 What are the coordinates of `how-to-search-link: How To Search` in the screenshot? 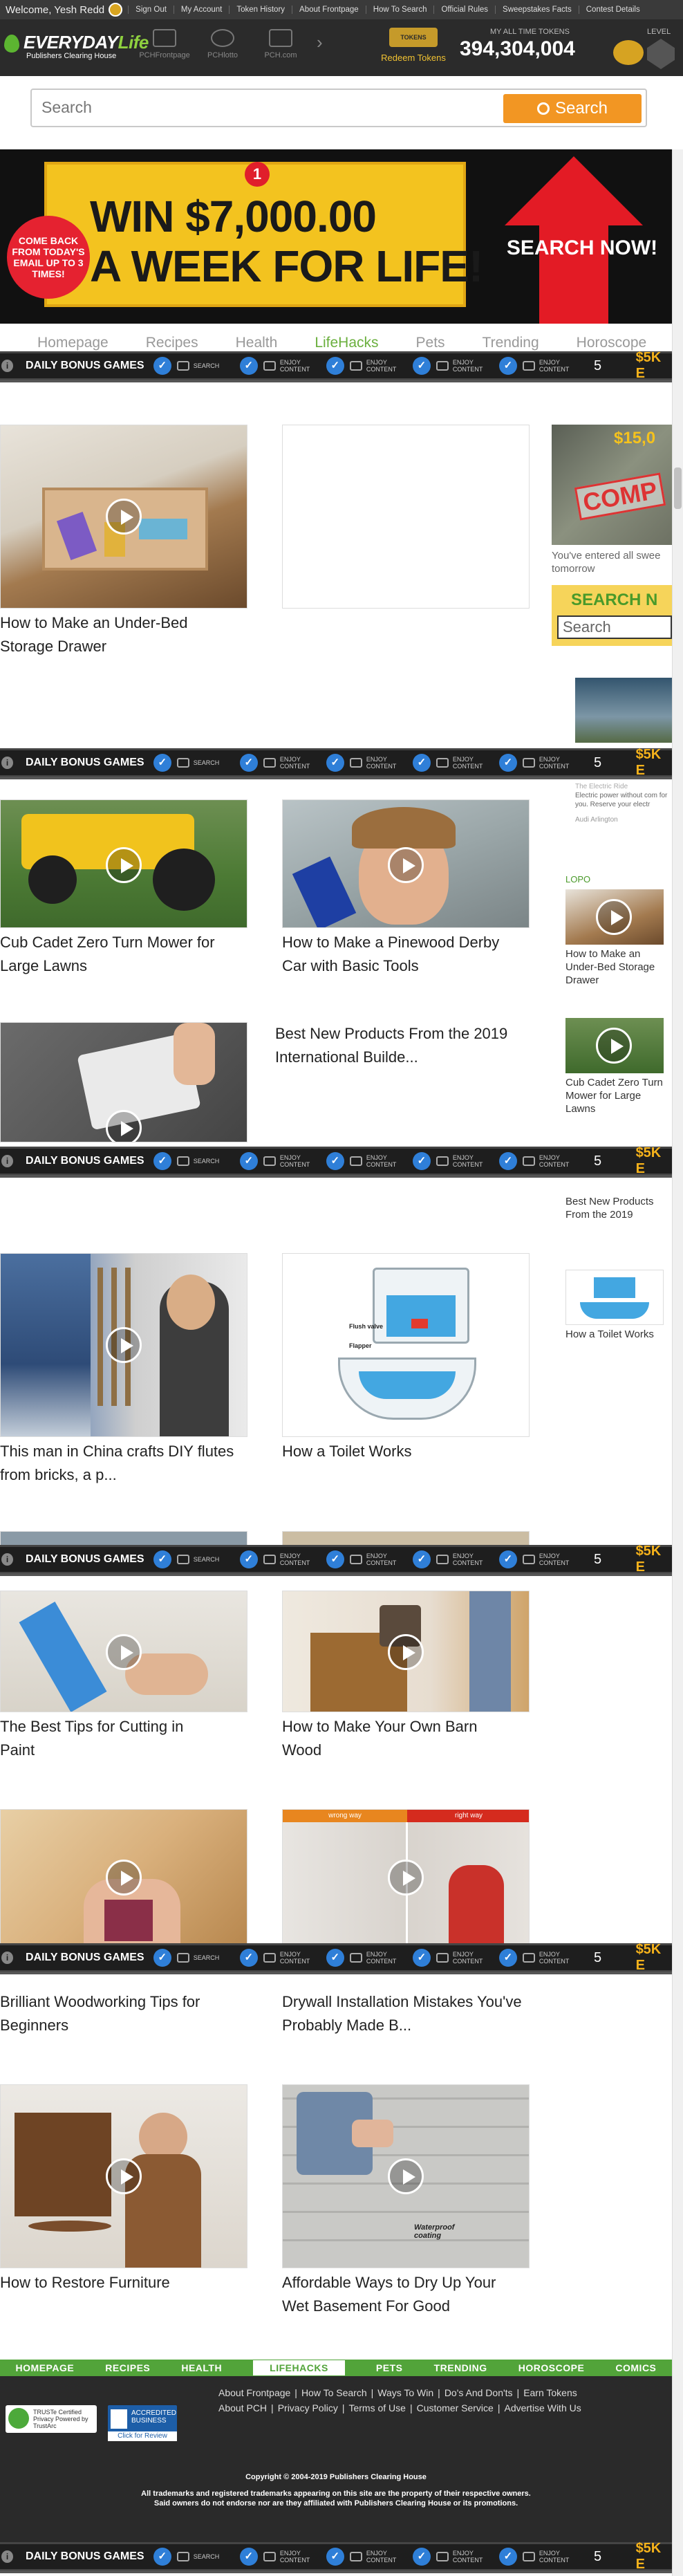 It's located at (399, 10).